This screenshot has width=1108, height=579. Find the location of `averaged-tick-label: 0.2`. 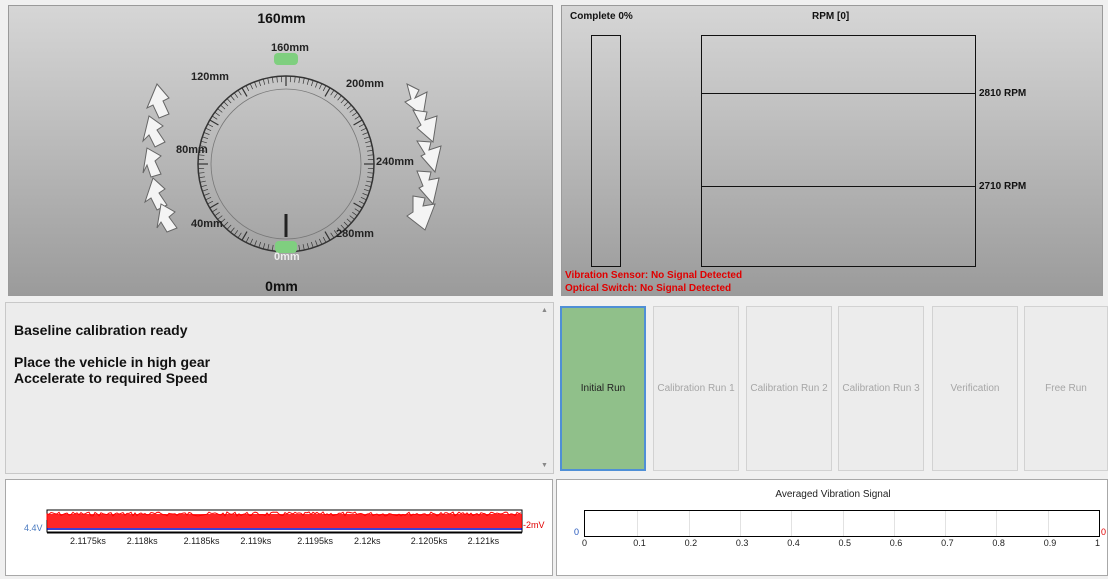

averaged-tick-label: 0.2 is located at coordinates (691, 543).